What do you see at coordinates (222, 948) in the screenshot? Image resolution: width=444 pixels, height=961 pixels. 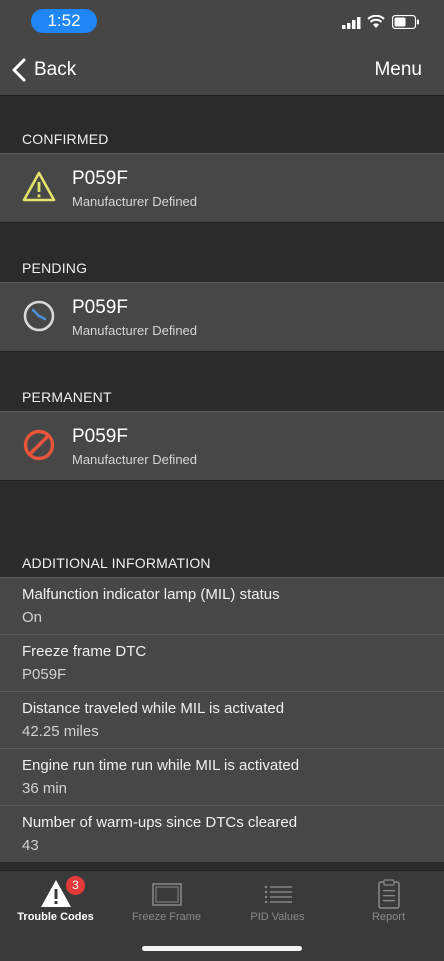 I see `home-indicator` at bounding box center [222, 948].